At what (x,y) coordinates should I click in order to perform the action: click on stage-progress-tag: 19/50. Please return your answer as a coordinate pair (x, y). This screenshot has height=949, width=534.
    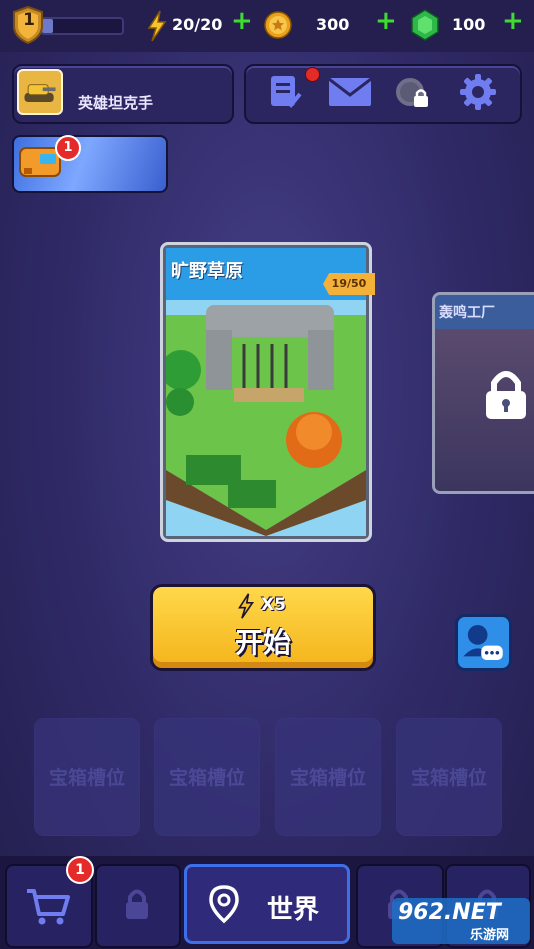
    Looking at the image, I should click on (349, 284).